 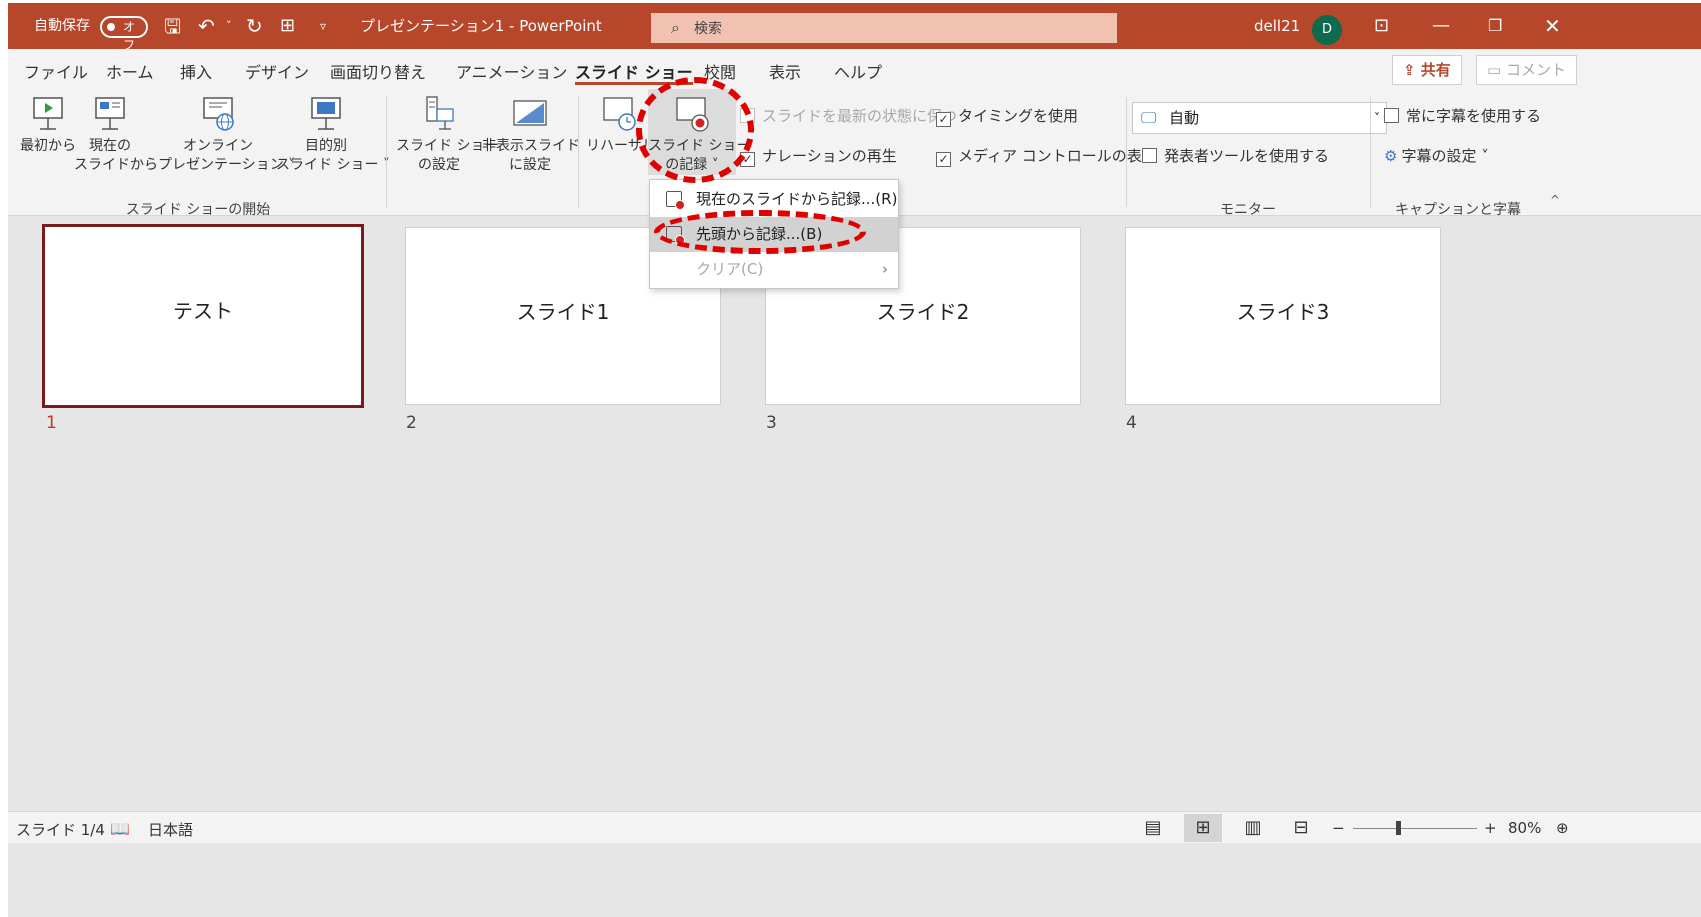 What do you see at coordinates (563, 312) in the screenshot?
I see `slide-title: スライド1` at bounding box center [563, 312].